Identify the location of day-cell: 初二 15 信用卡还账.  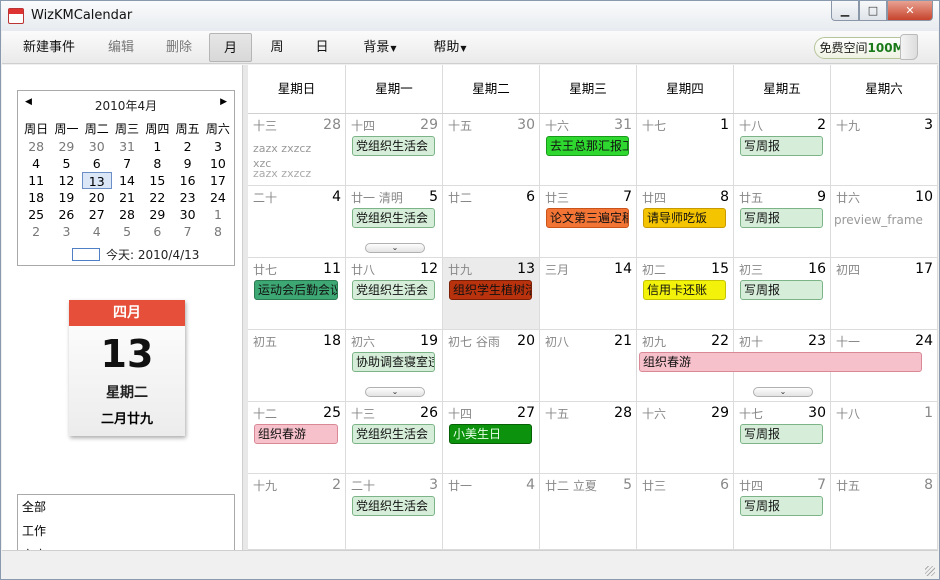
(685, 294).